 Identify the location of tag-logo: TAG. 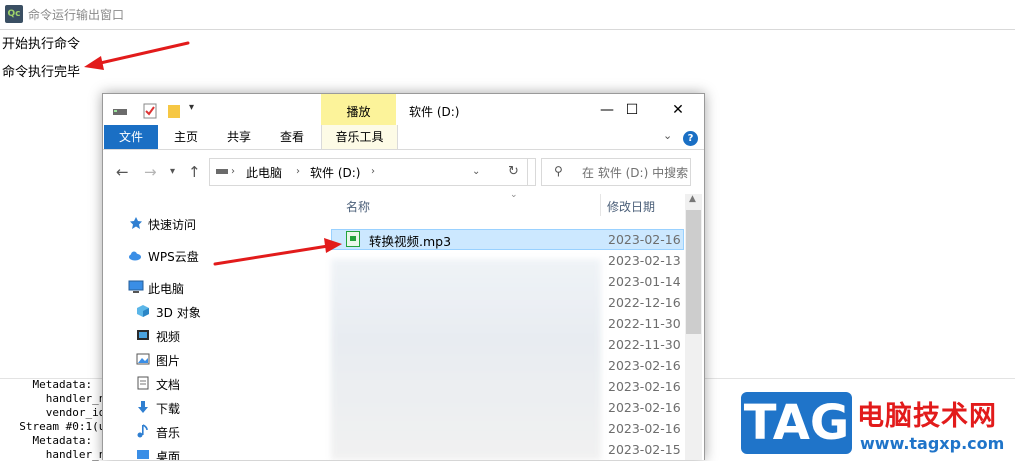
(796, 423).